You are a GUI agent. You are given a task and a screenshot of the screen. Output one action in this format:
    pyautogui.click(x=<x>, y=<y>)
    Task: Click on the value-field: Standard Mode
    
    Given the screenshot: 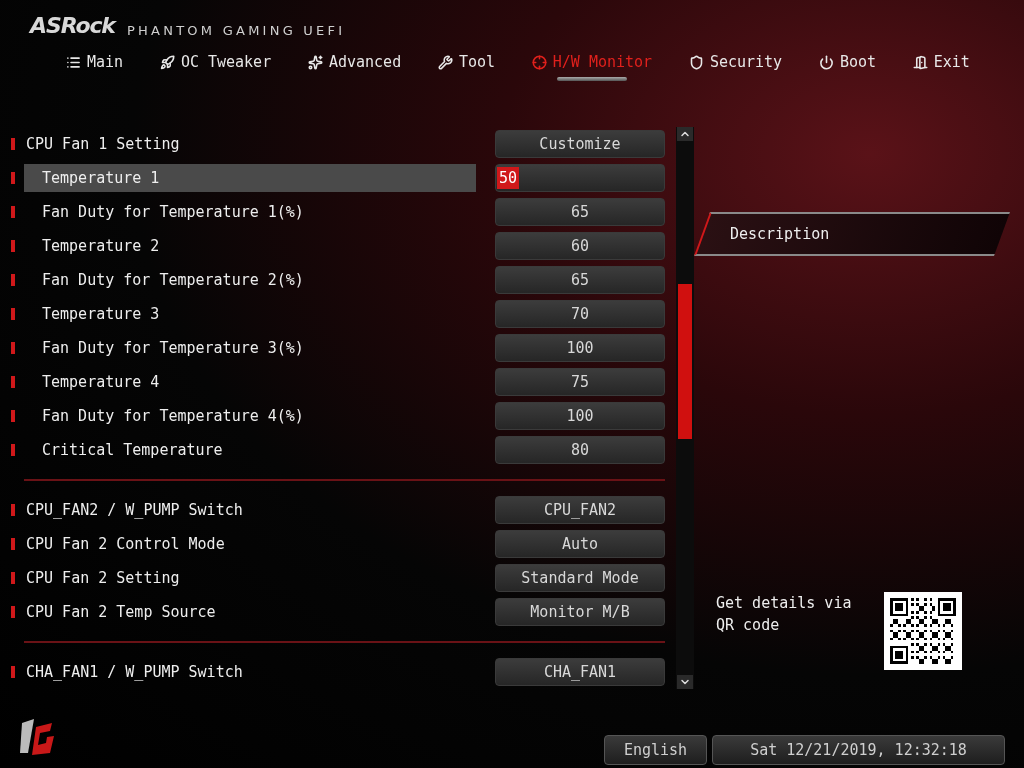 What is the action you would take?
    pyautogui.click(x=580, y=578)
    